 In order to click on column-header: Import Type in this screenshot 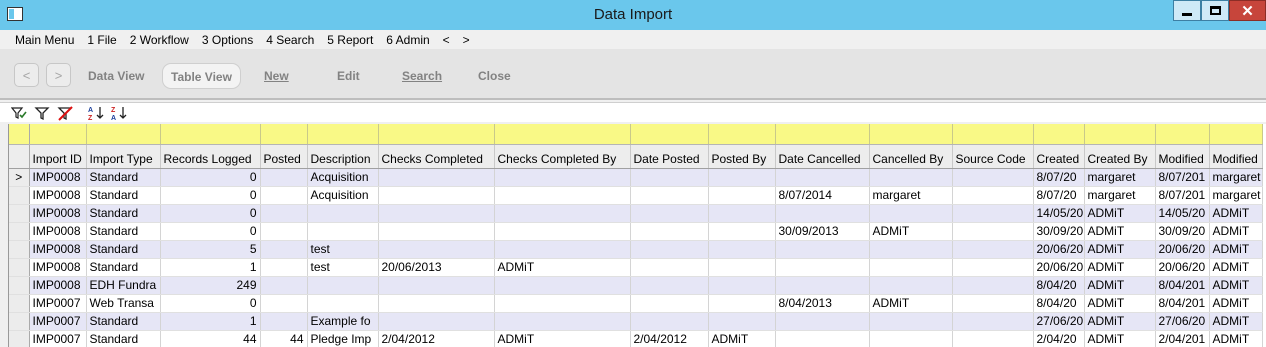, I will do `click(123, 156)`.